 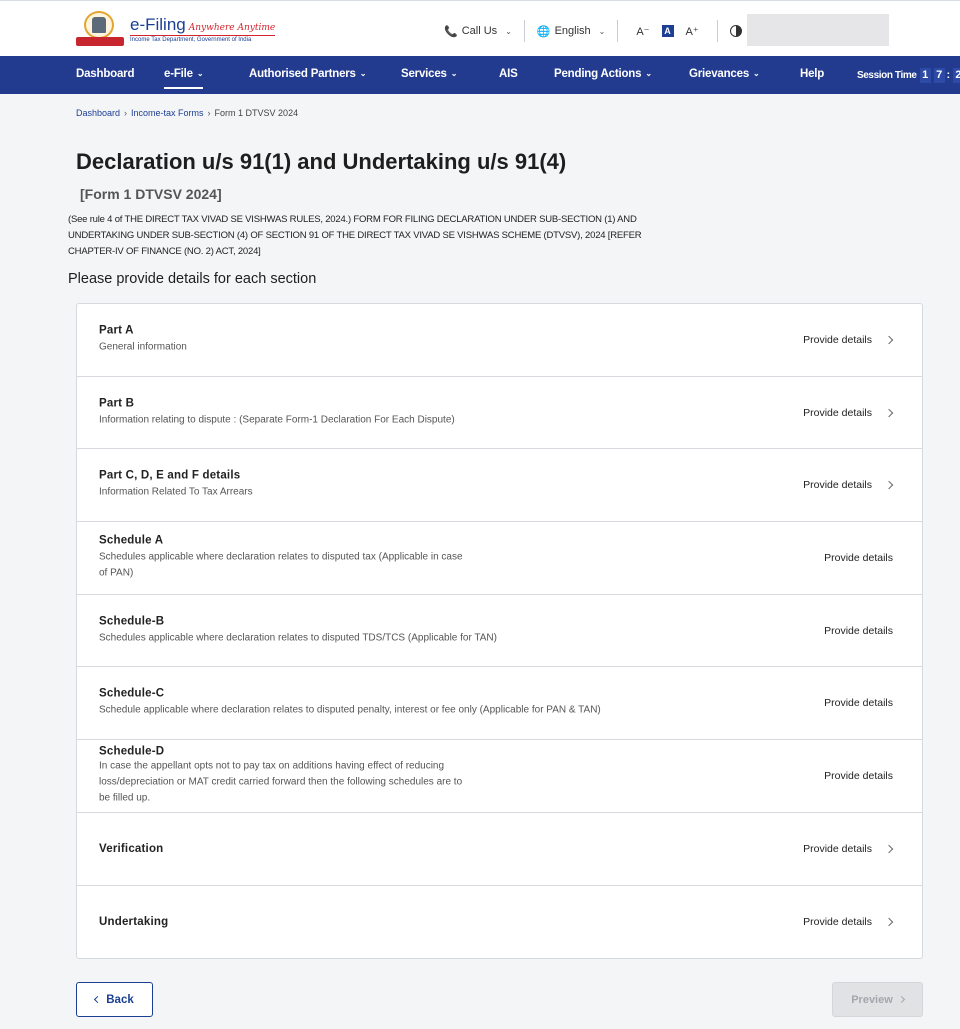 What do you see at coordinates (100, 29) in the screenshot?
I see `national-emblem-icon` at bounding box center [100, 29].